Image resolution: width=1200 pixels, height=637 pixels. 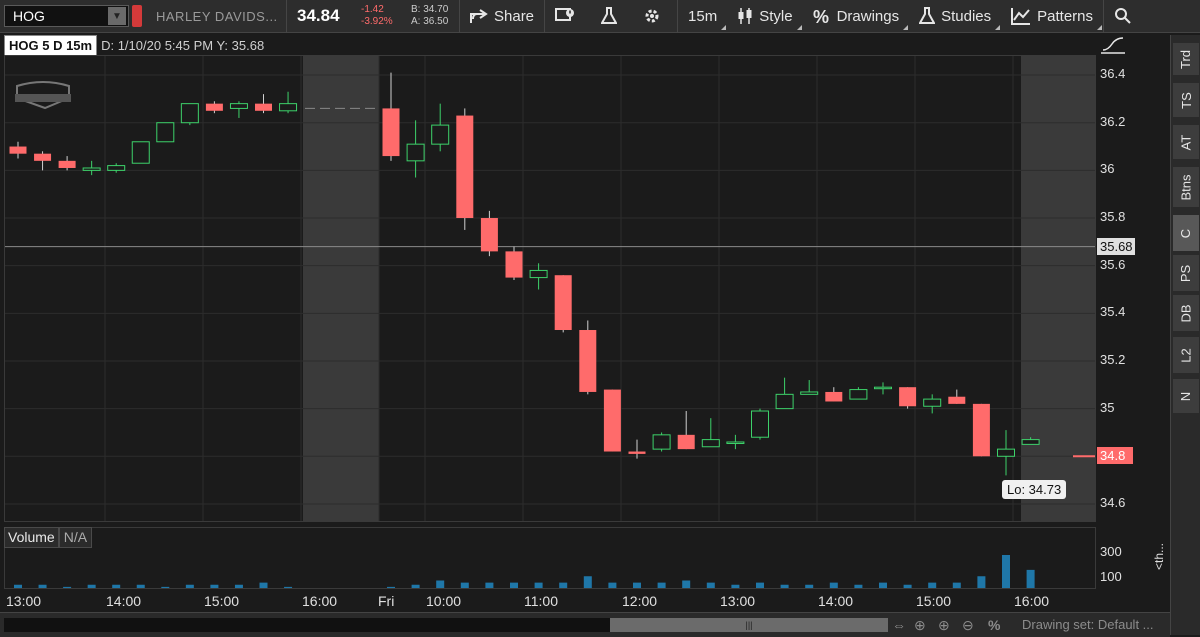 What do you see at coordinates (1186, 396) in the screenshot?
I see `right-tab-n: N` at bounding box center [1186, 396].